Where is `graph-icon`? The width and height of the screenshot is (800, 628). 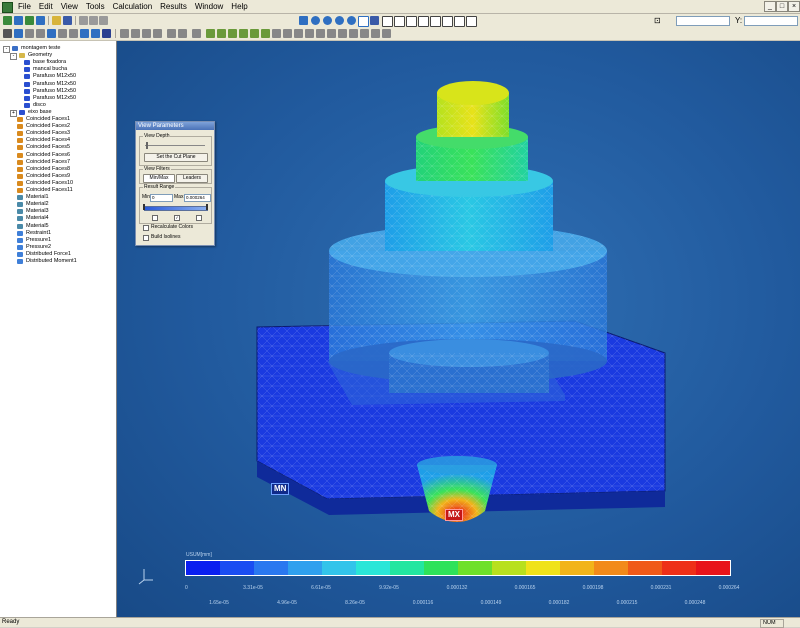
graph-icon is located at coordinates (51, 33).